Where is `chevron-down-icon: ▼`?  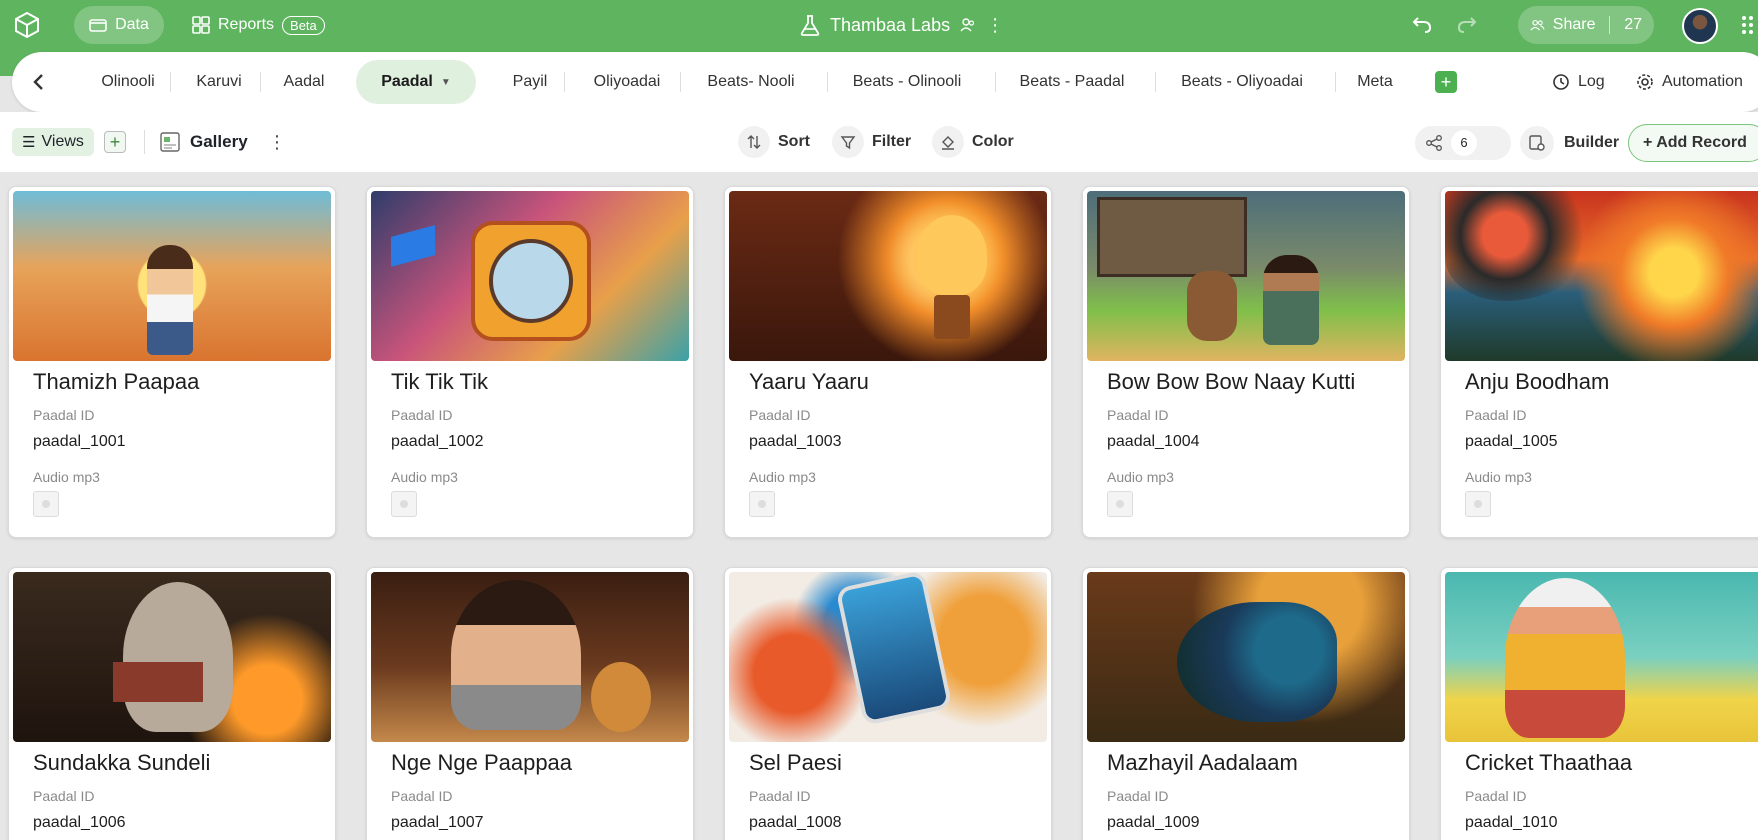
chevron-down-icon: ▼ is located at coordinates (446, 82).